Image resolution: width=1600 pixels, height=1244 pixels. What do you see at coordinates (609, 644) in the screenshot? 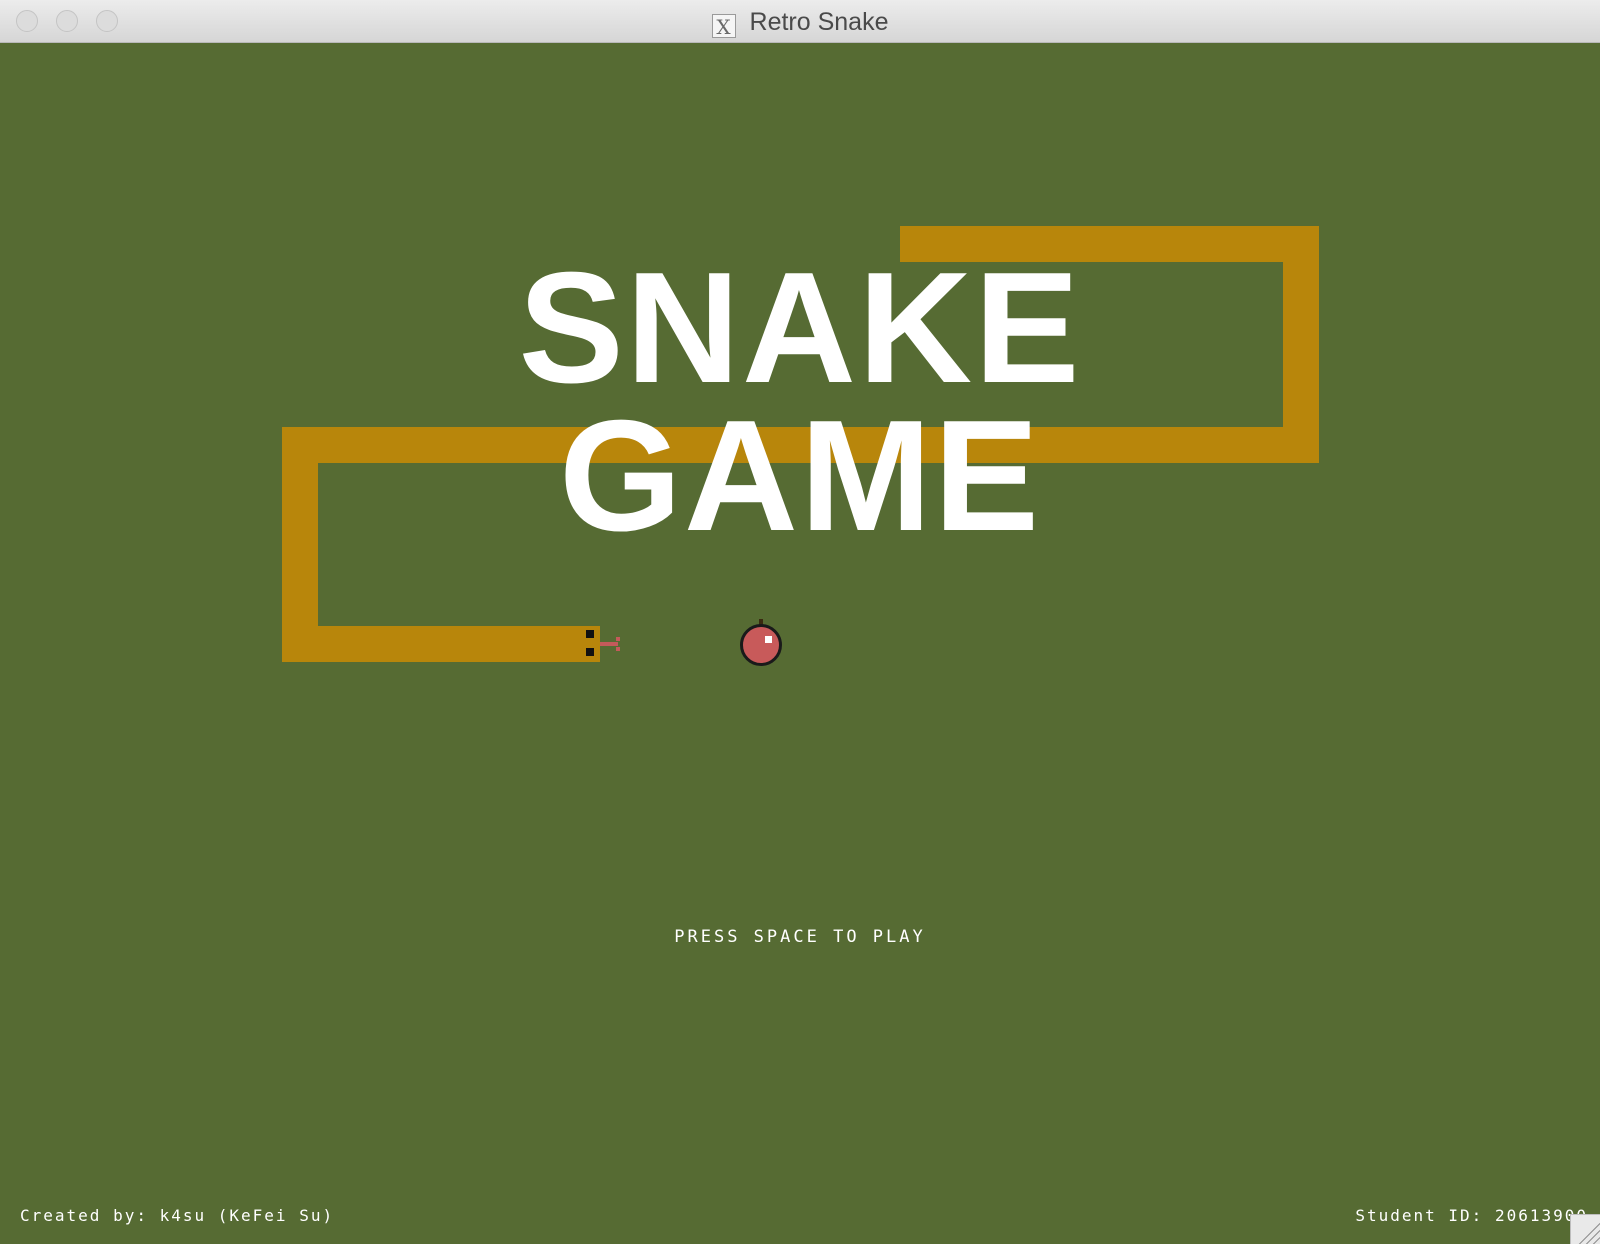
I see `snake-tongue` at bounding box center [609, 644].